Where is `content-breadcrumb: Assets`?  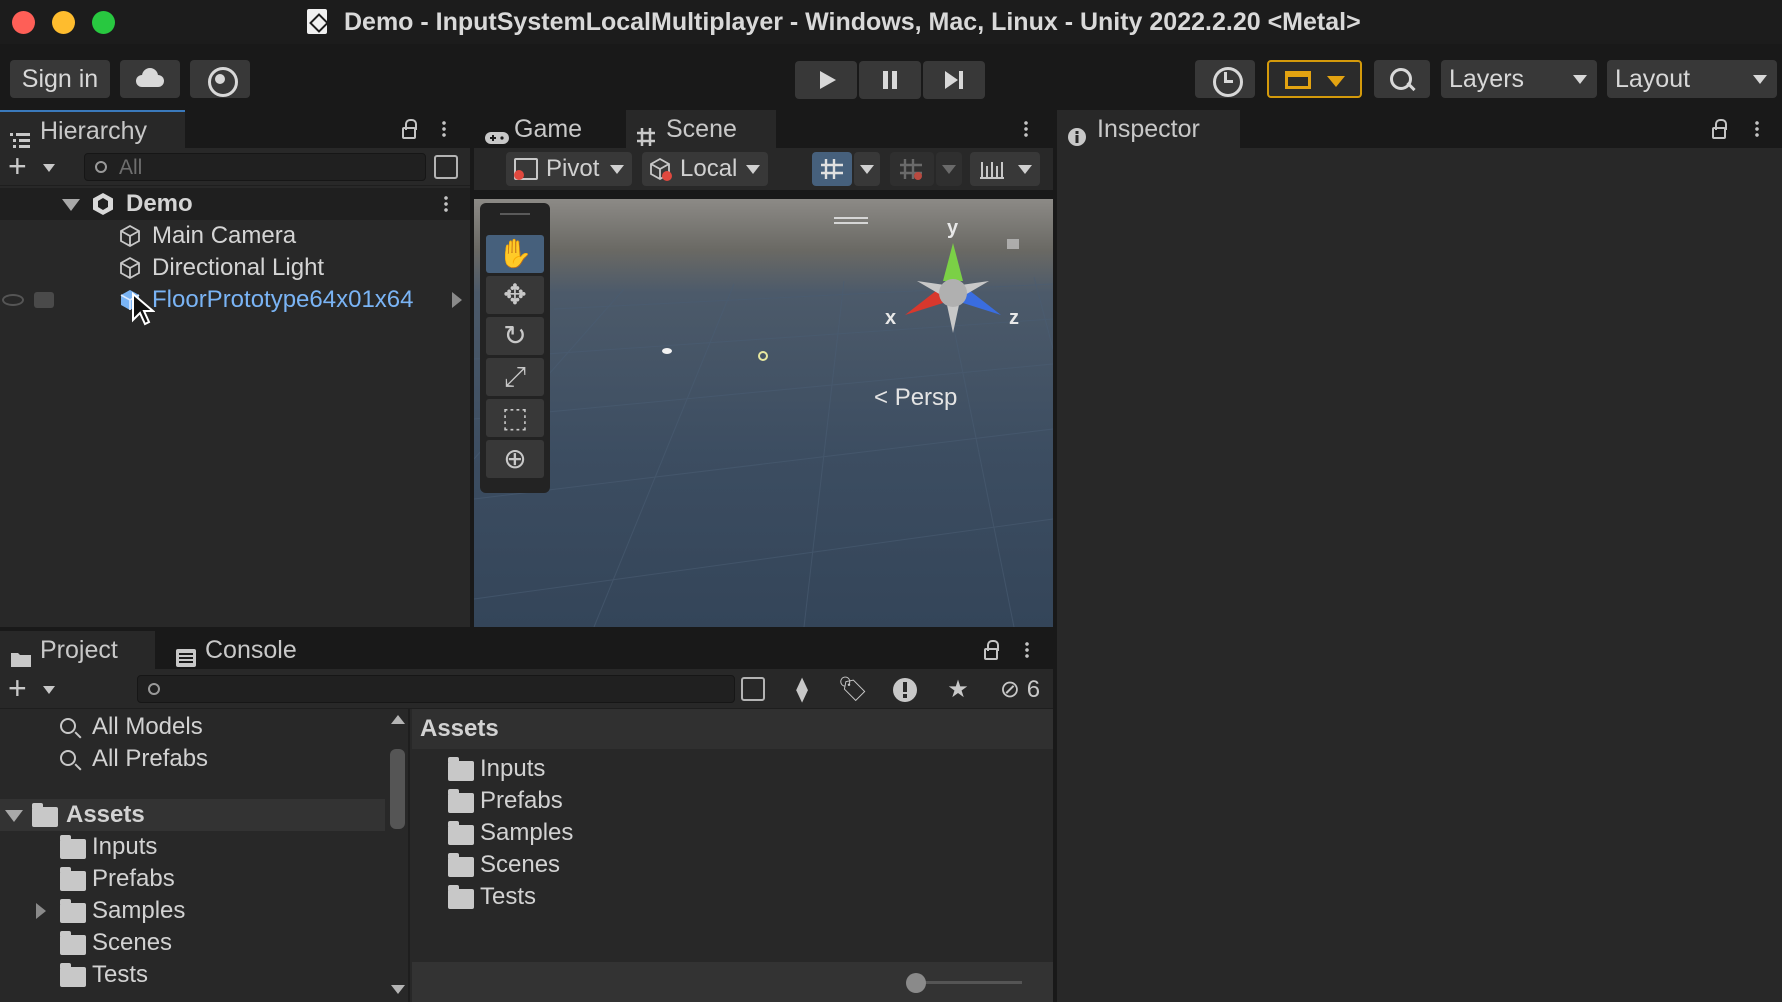 content-breadcrumb: Assets is located at coordinates (732, 729).